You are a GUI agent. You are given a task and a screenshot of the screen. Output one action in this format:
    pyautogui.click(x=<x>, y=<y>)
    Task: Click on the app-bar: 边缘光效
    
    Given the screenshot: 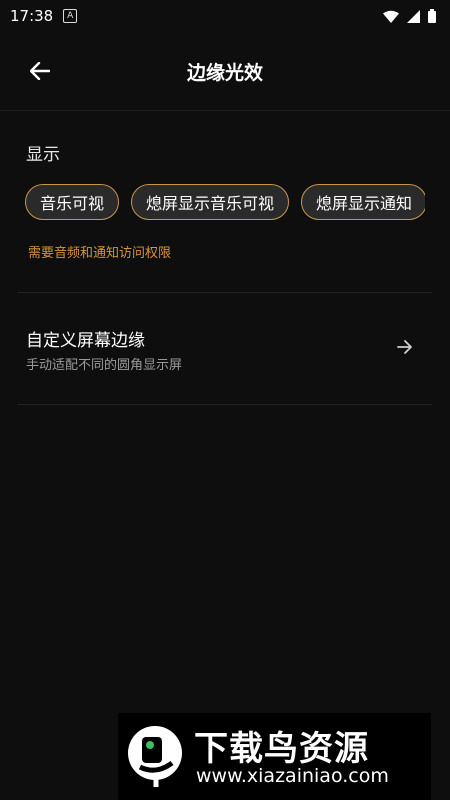 What is the action you would take?
    pyautogui.click(x=225, y=70)
    